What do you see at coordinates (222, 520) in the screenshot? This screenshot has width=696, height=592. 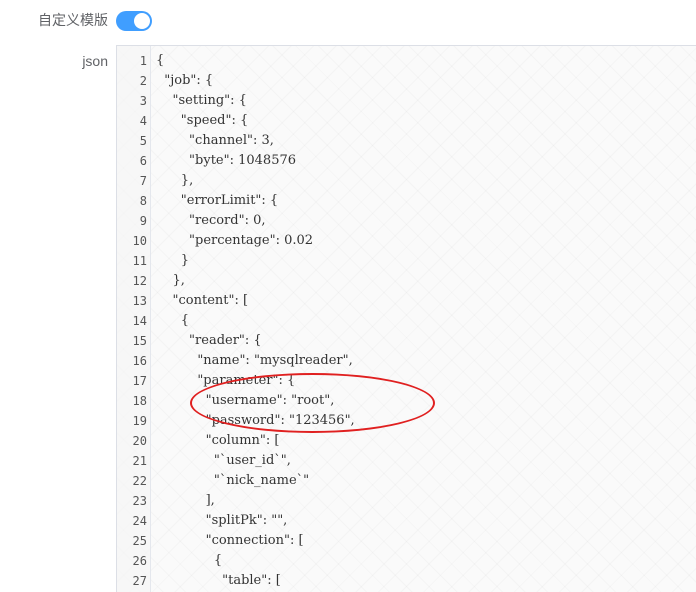 I see `line-text: "splitPk": "",` at bounding box center [222, 520].